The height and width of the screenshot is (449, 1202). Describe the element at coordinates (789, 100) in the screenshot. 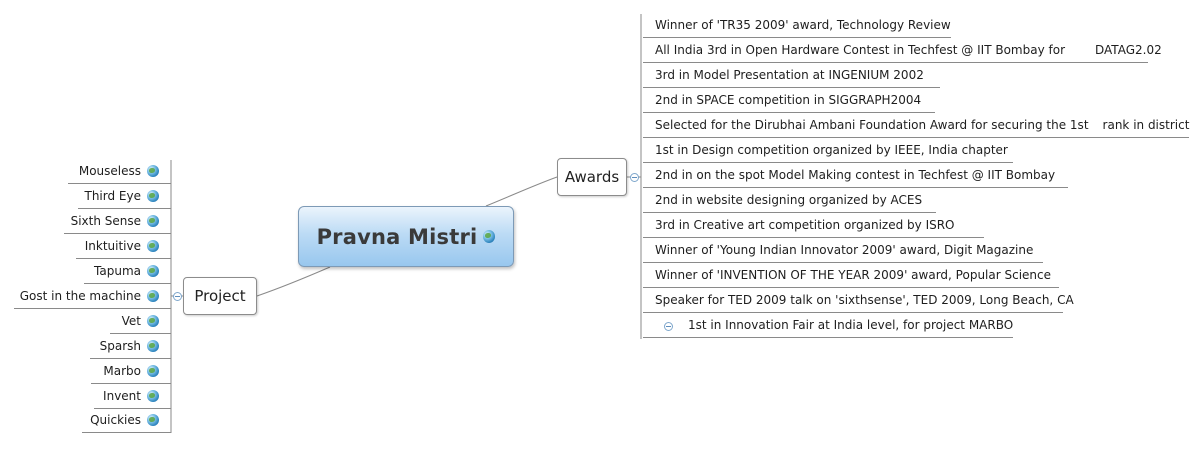

I see `award-item: 2nd in SPACE competition in SIGGRAPH2004` at that location.